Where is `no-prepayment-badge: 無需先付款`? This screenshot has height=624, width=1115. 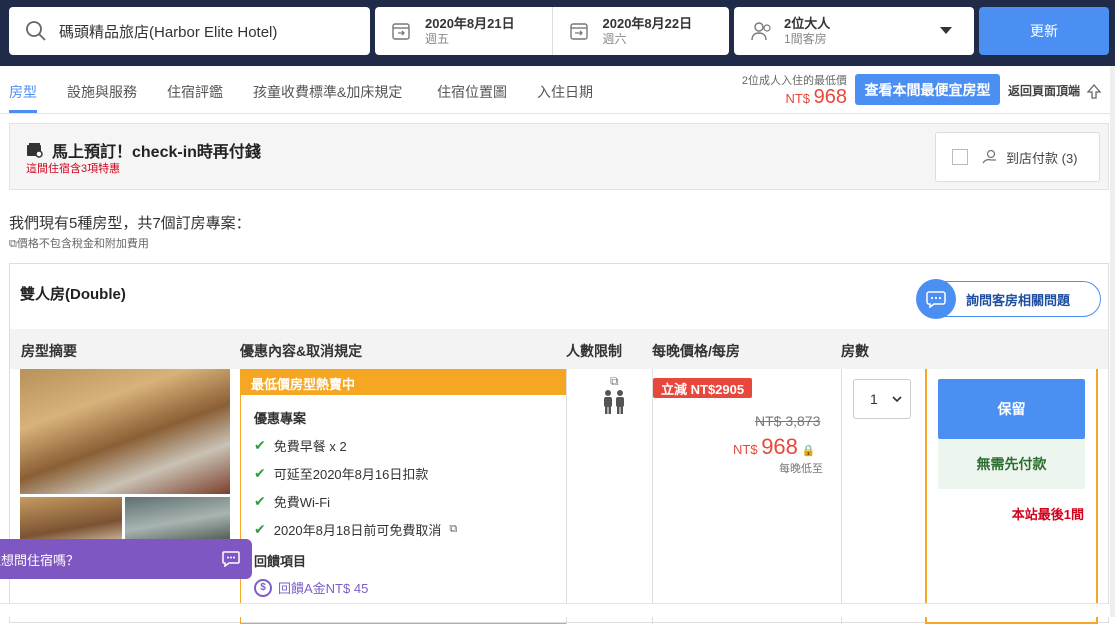
no-prepayment-badge: 無需先付款 is located at coordinates (1011, 464).